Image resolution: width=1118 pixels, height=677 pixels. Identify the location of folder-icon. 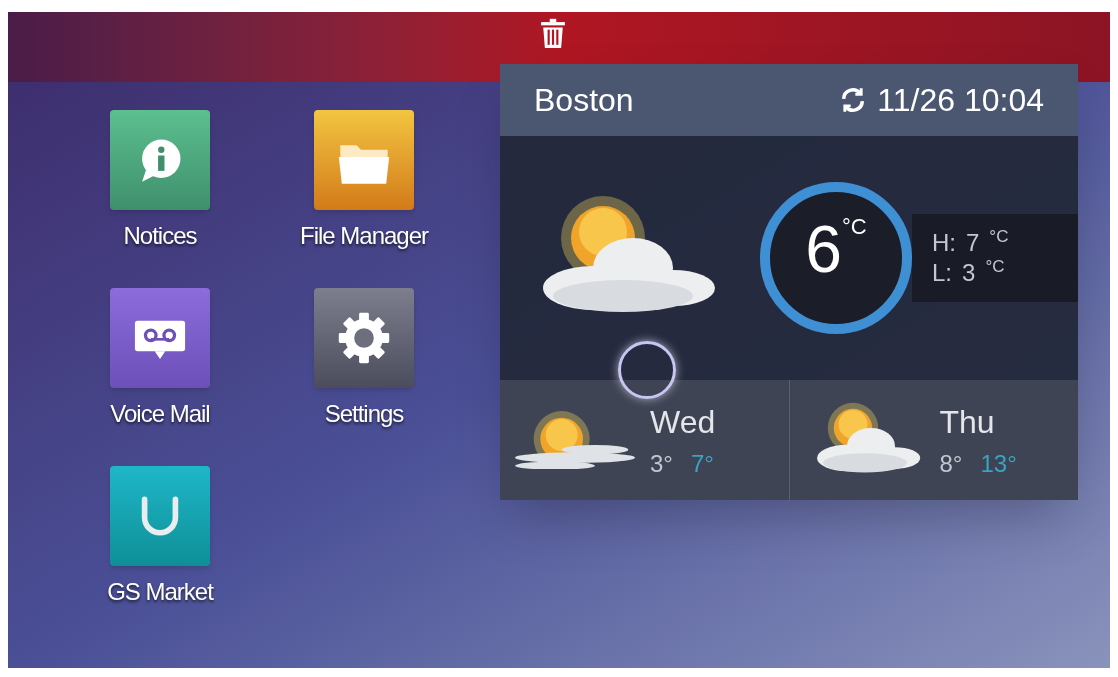
(364, 160).